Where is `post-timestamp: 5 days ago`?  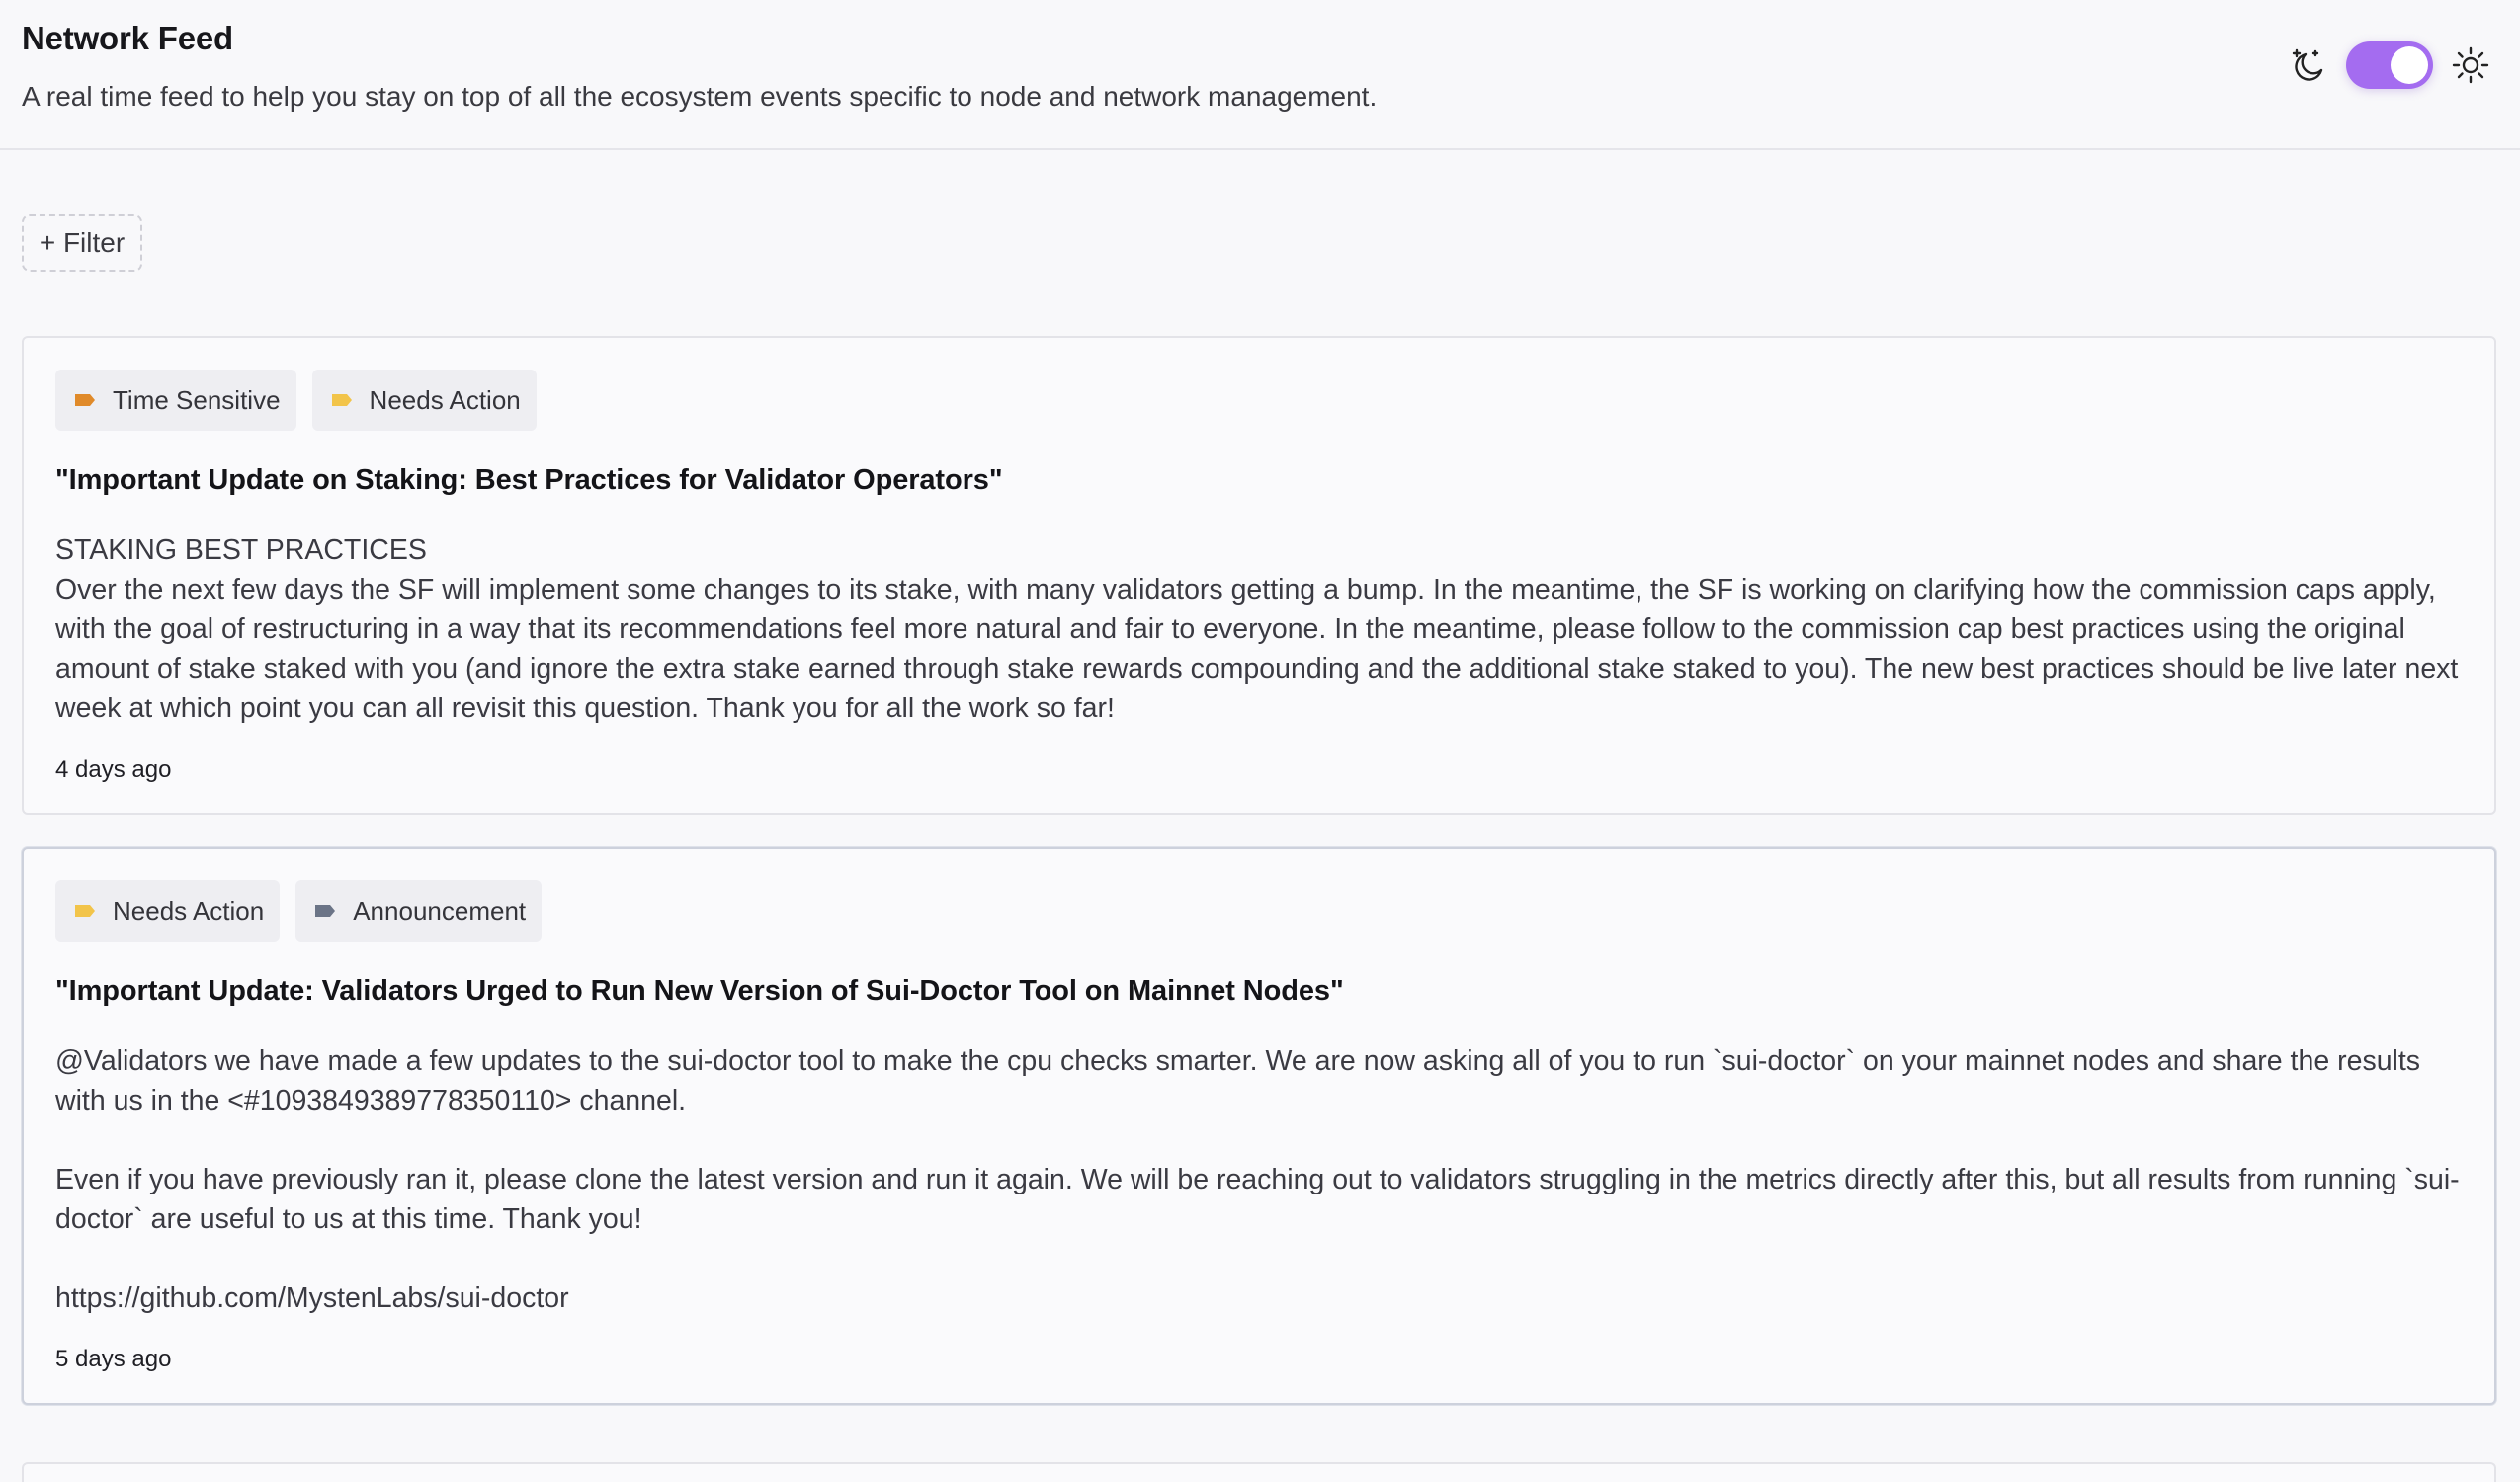 post-timestamp: 5 days ago is located at coordinates (113, 1359).